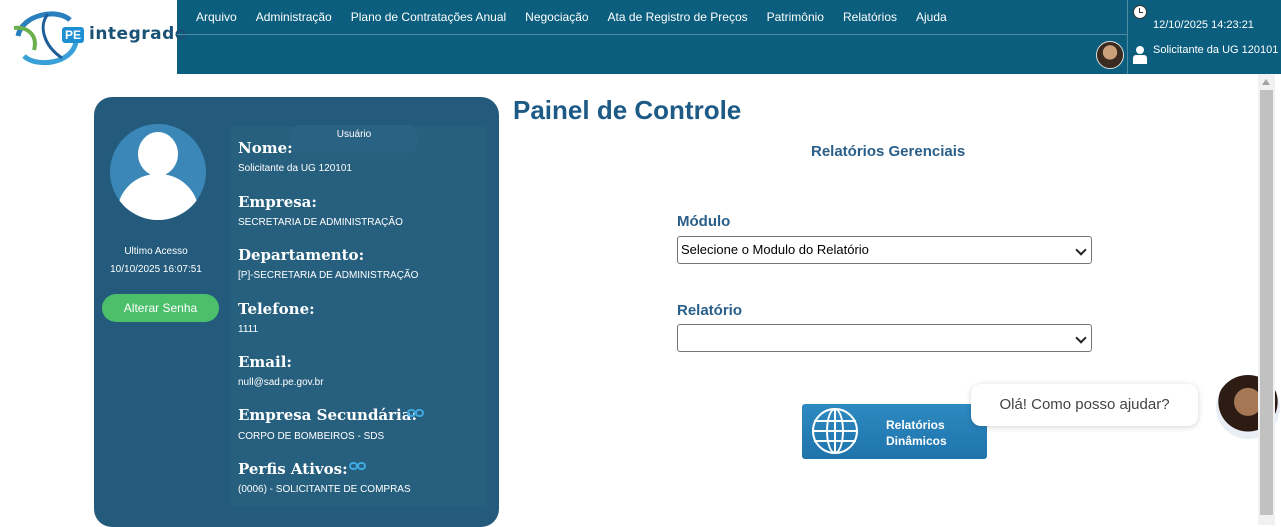 The image size is (1281, 527). Describe the element at coordinates (1203, 25) in the screenshot. I see `current-datetime: 12/10/2025 14:23:21` at that location.